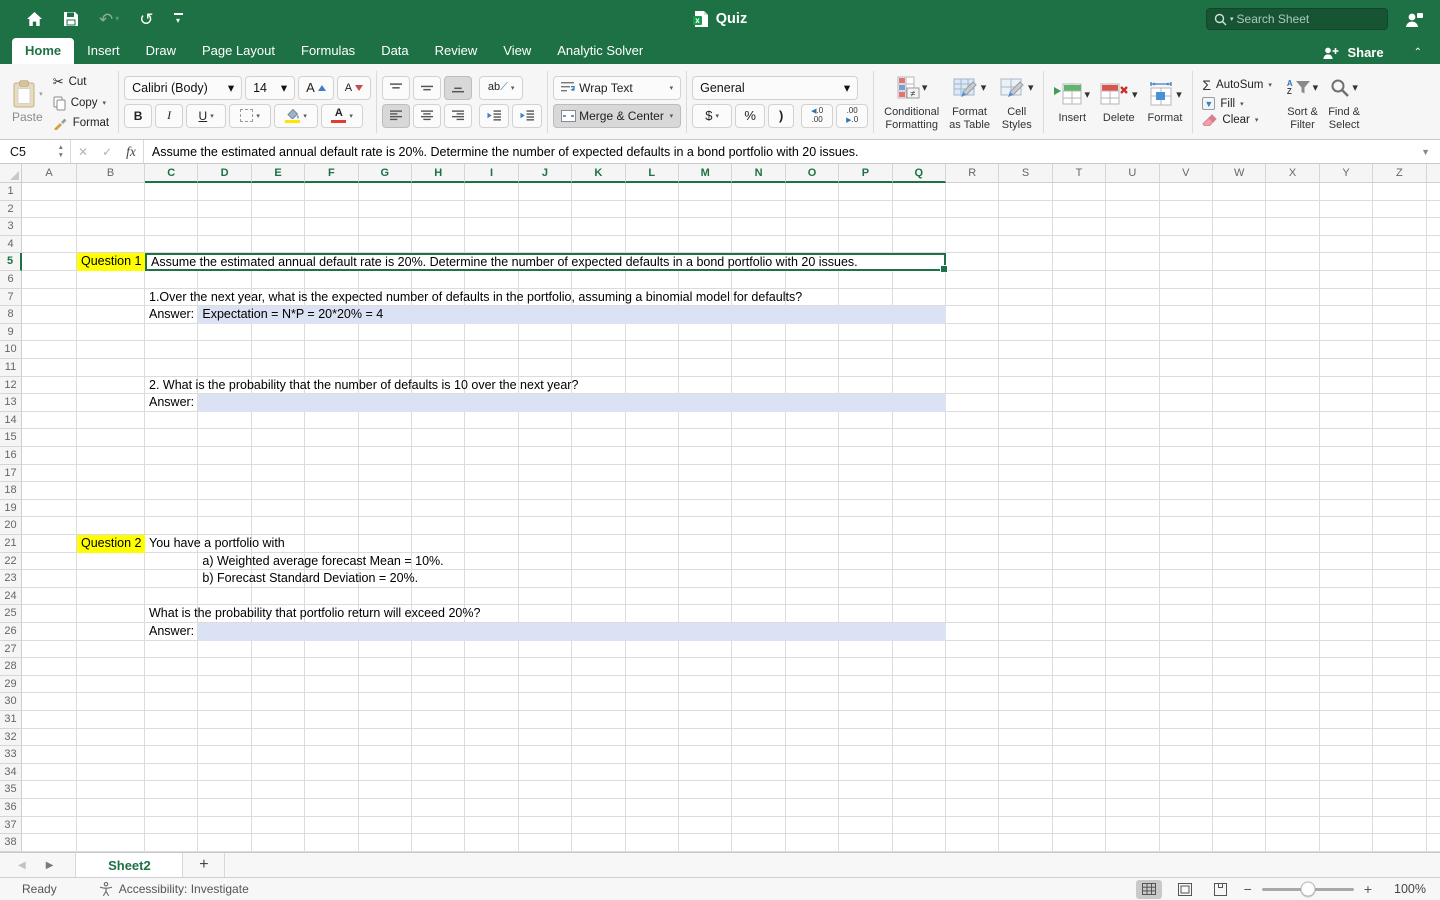 The height and width of the screenshot is (900, 1440). I want to click on bold-button: B, so click(138, 115).